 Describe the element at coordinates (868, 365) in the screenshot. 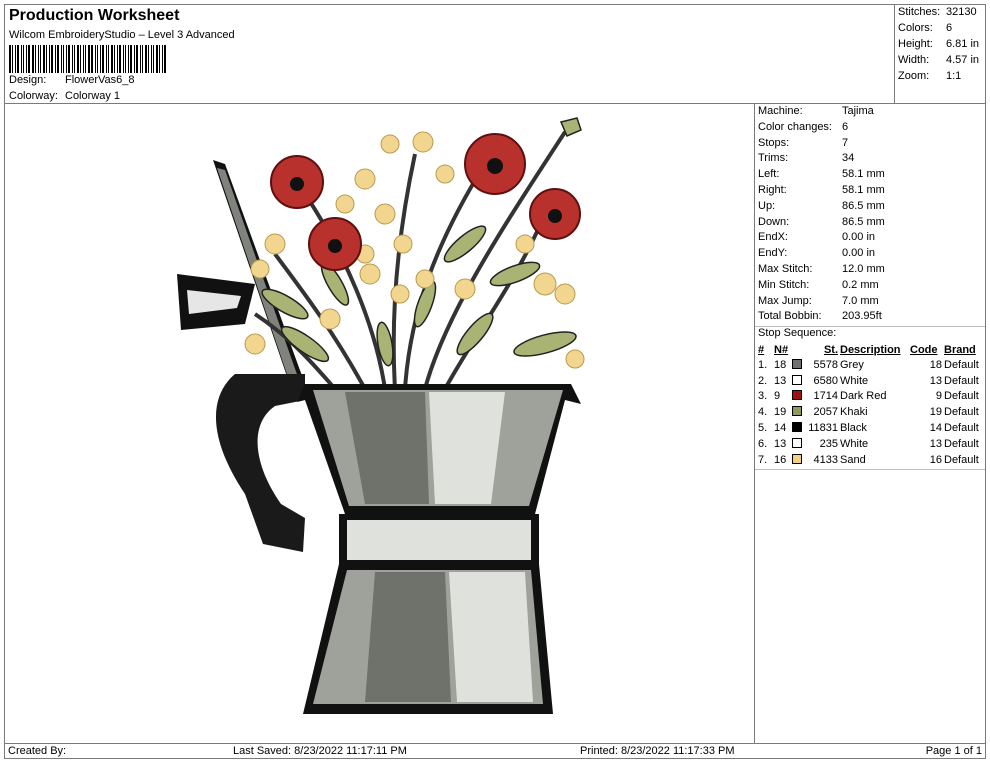

I see `table-row: 1. 18 5578 Grey 18 Default` at that location.